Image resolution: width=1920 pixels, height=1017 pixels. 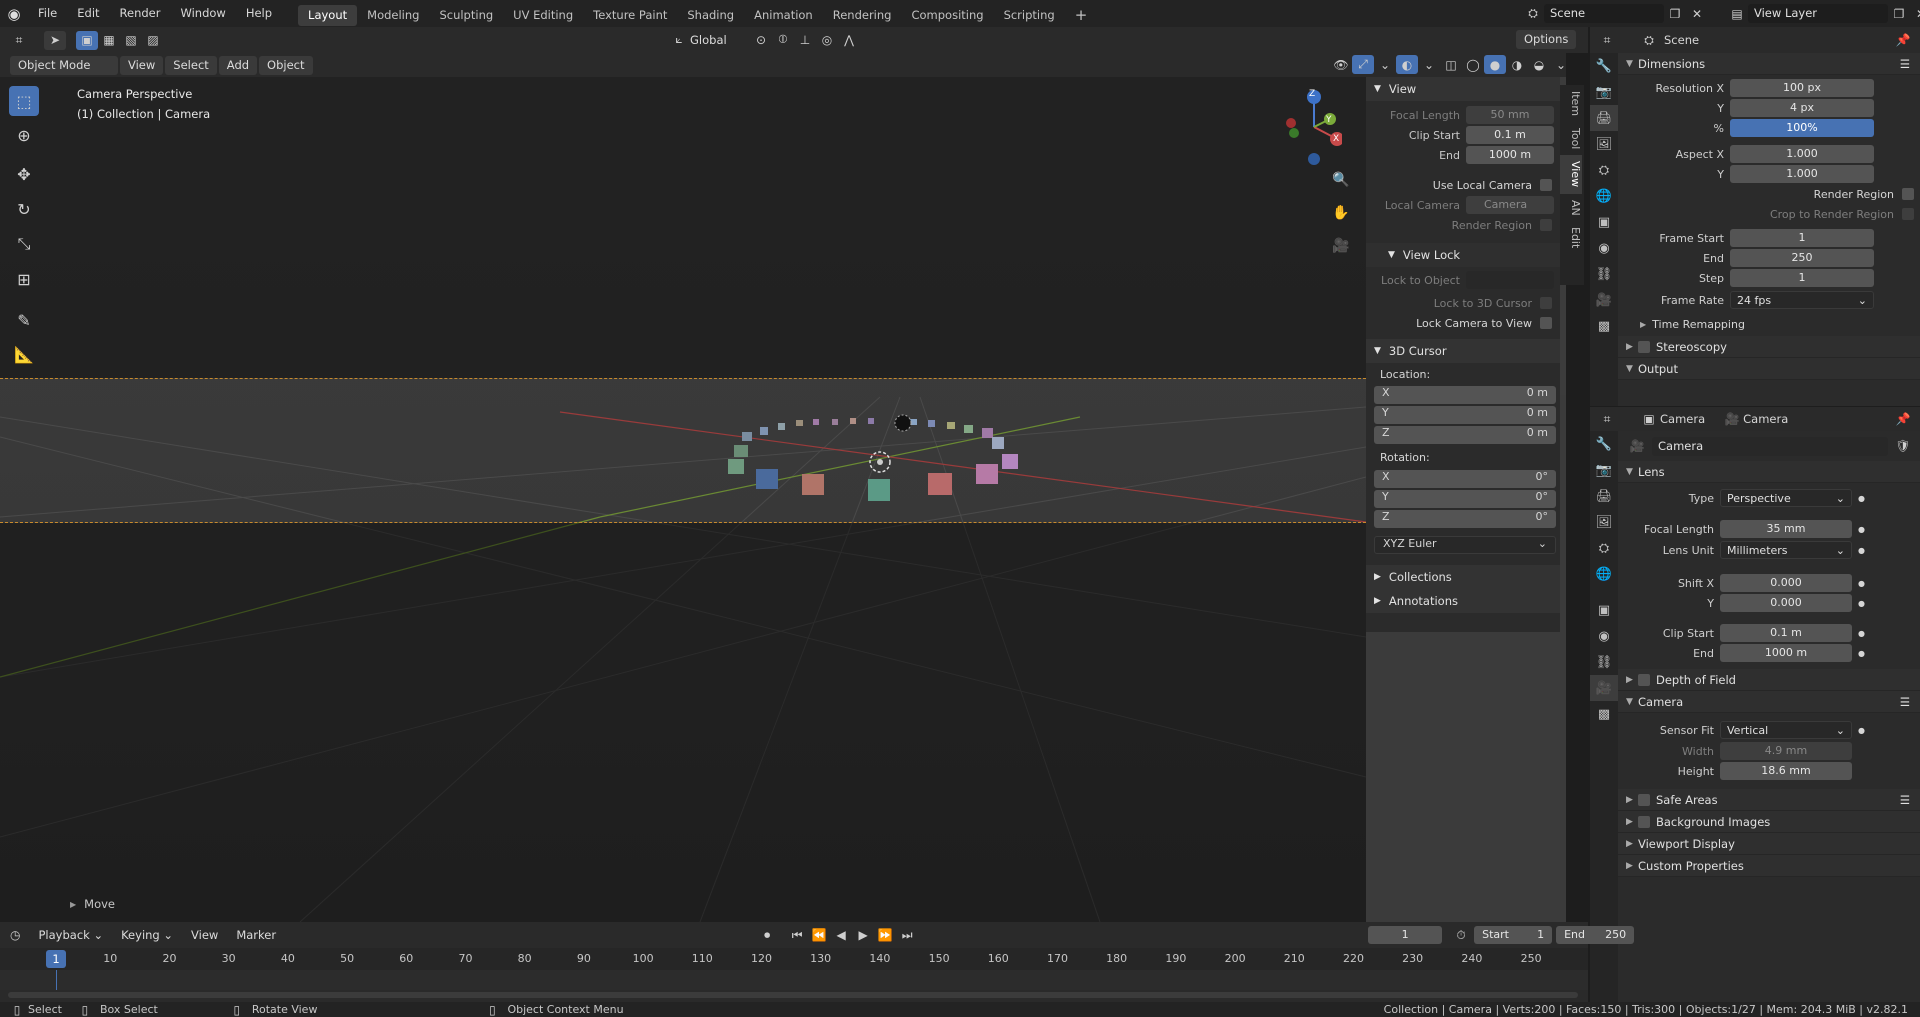 What do you see at coordinates (1473, 64) in the screenshot?
I see `wireframe-shading-icon: ◯` at bounding box center [1473, 64].